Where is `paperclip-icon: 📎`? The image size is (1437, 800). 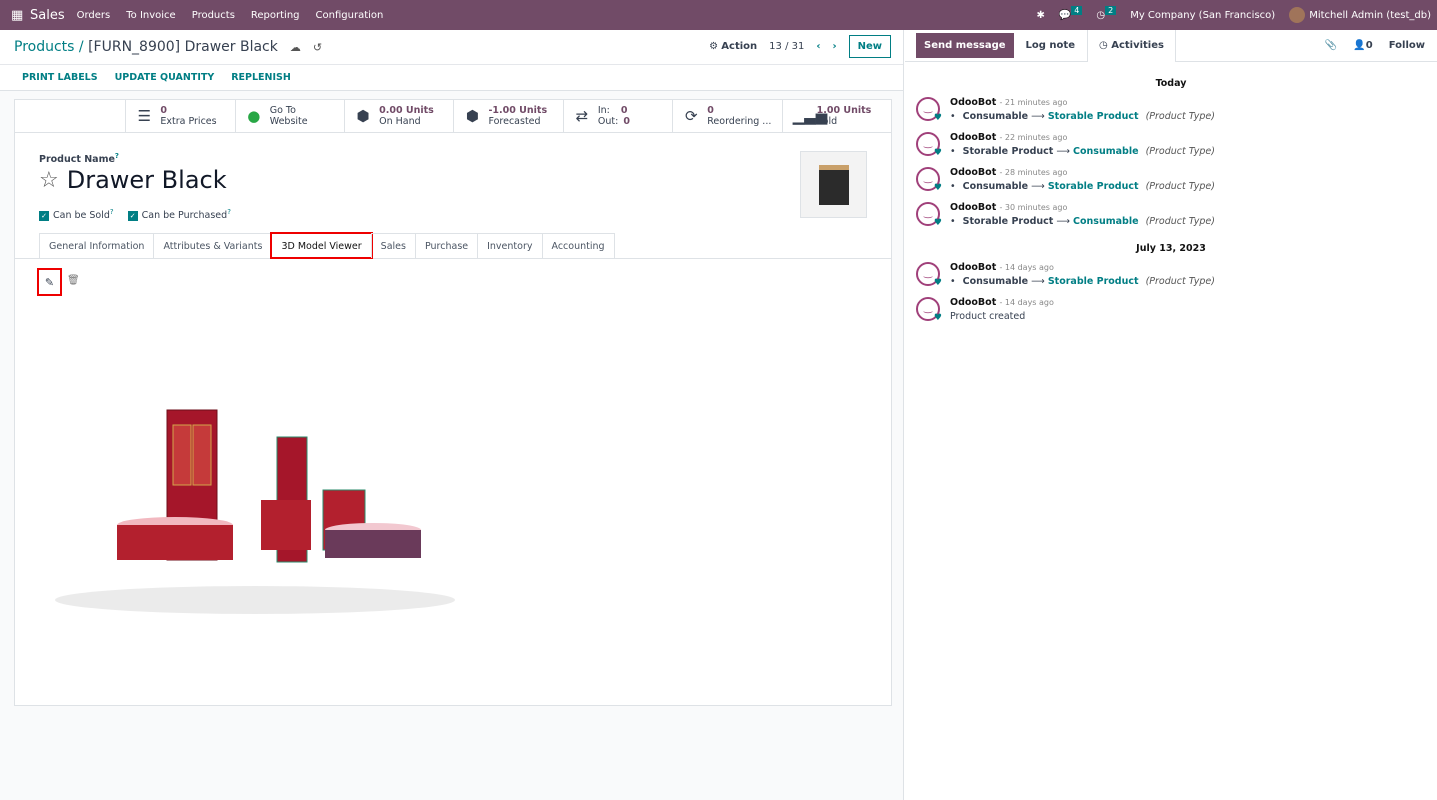
paperclip-icon: 📎 is located at coordinates (1331, 45).